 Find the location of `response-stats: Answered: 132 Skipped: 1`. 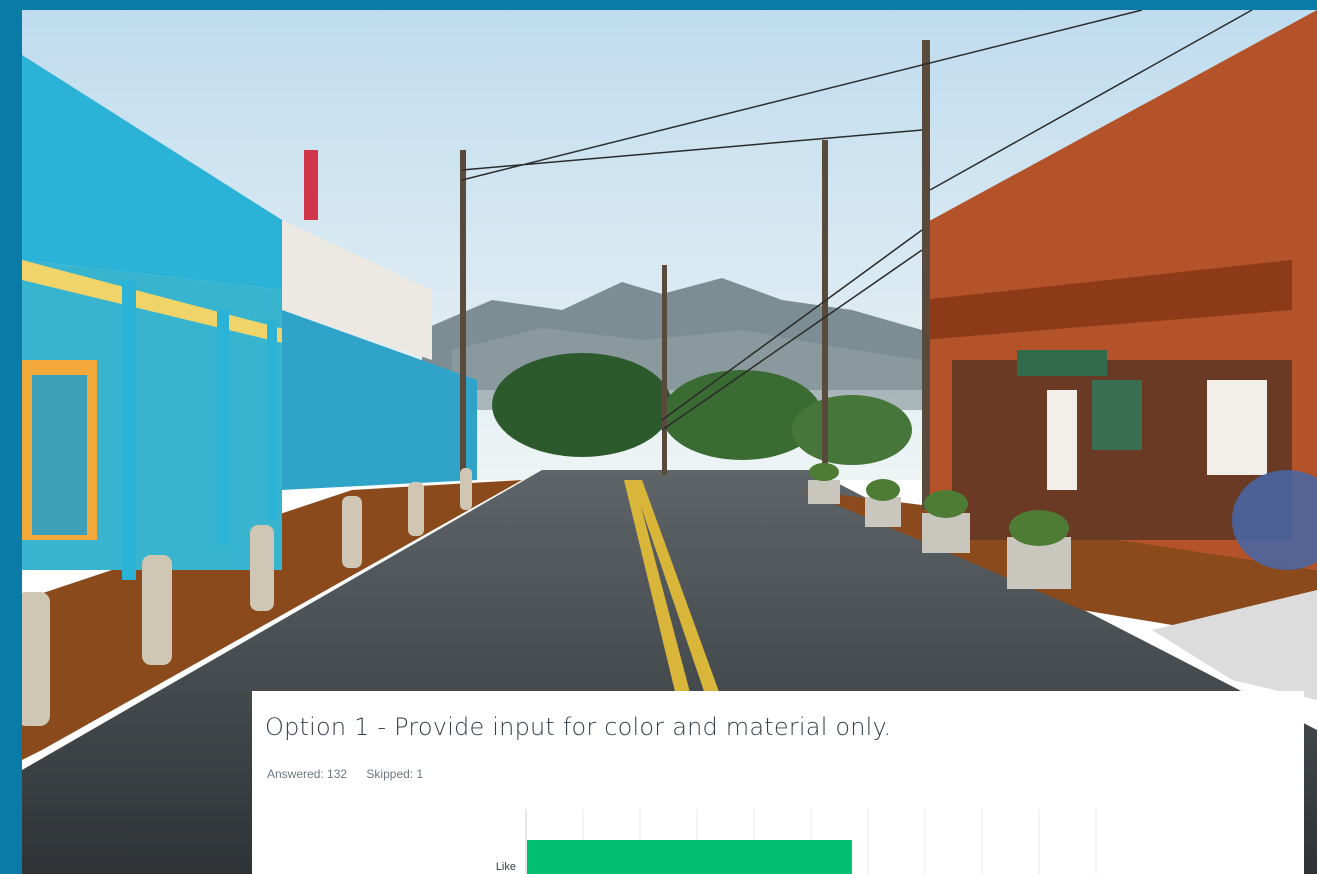

response-stats: Answered: 132 Skipped: 1 is located at coordinates (345, 774).